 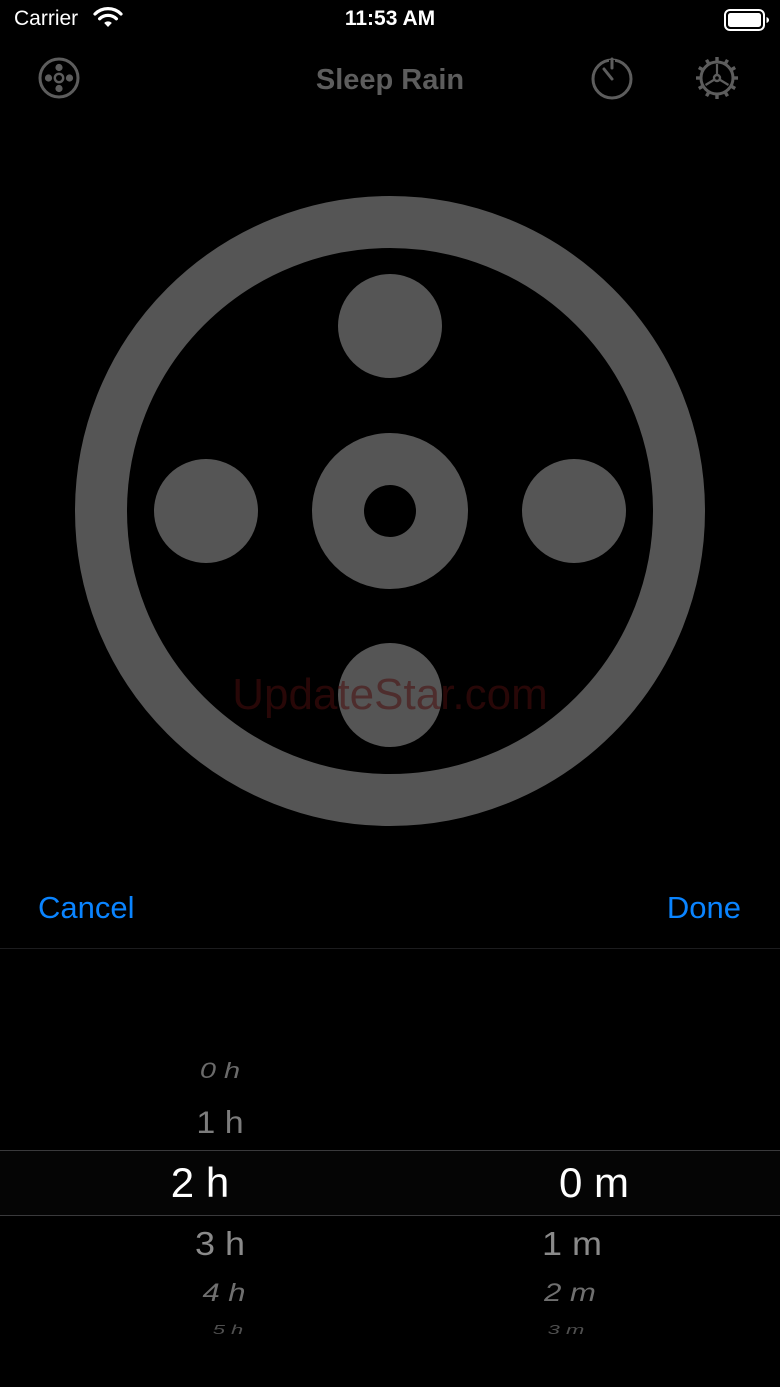 I want to click on minutes-selected: 0 m, so click(x=594, y=1183).